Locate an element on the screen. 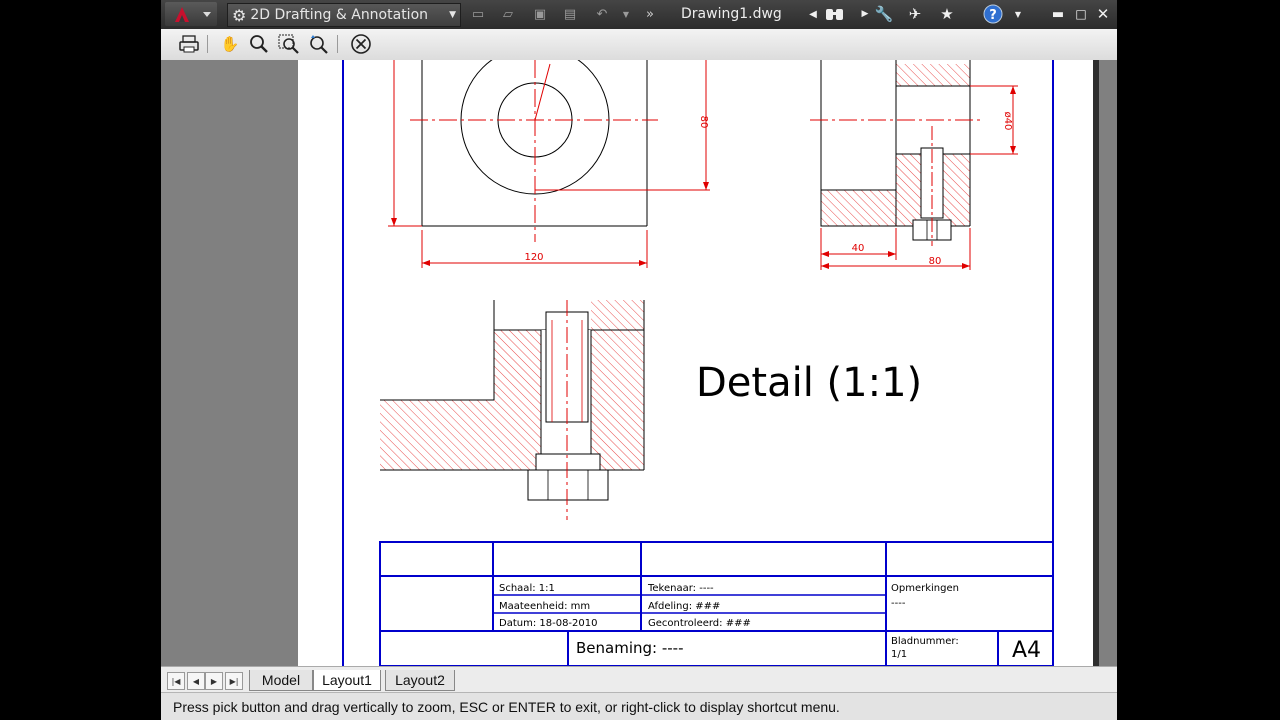  dim-80b-label: 80 is located at coordinates (935, 261).